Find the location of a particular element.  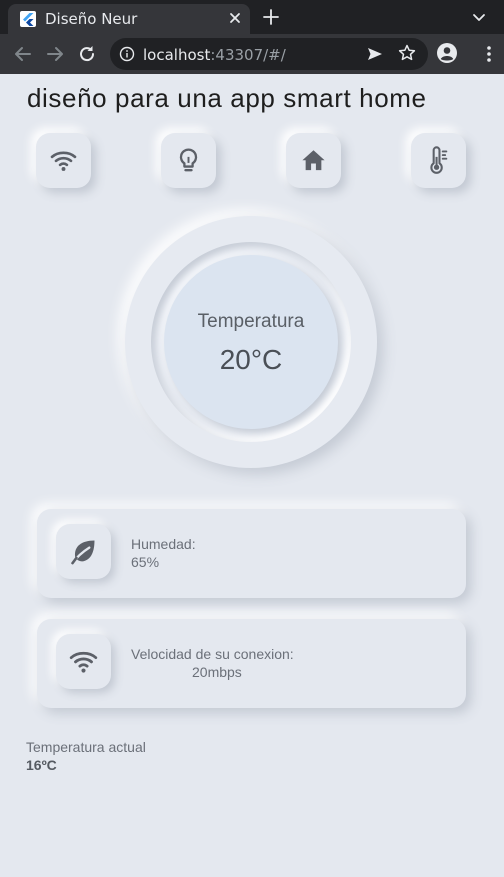

dial-label: Temperatura is located at coordinates (251, 321).